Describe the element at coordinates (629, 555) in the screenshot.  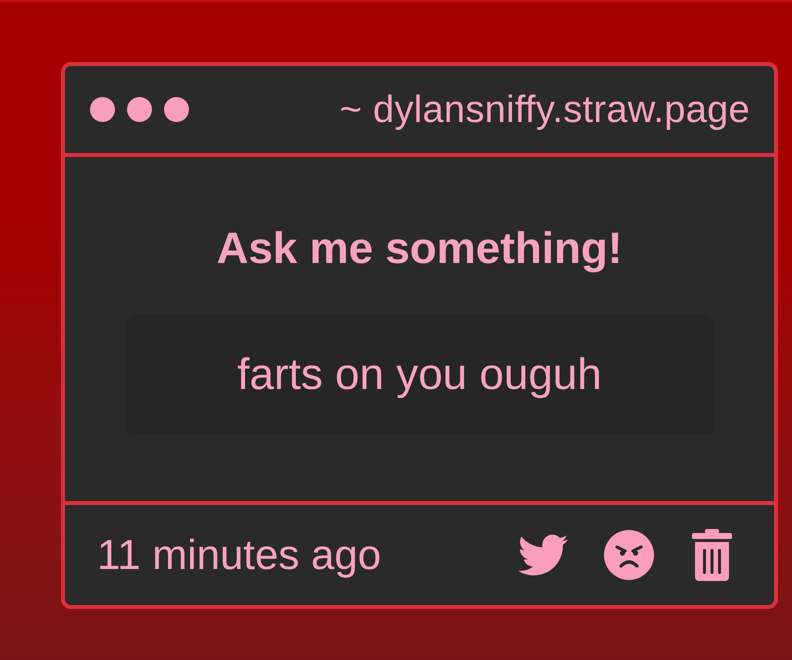
I see `angry-face-icon` at that location.